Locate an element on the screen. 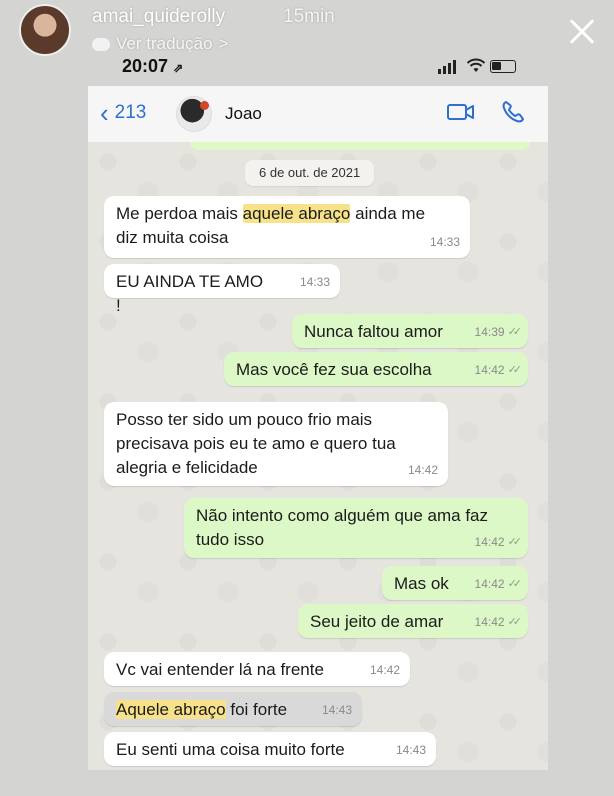  message-text-part: foi forte is located at coordinates (256, 709).